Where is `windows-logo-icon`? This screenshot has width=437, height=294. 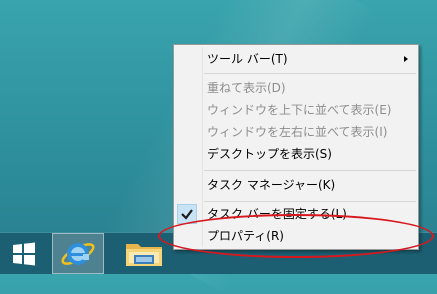
windows-logo-icon is located at coordinates (24, 254).